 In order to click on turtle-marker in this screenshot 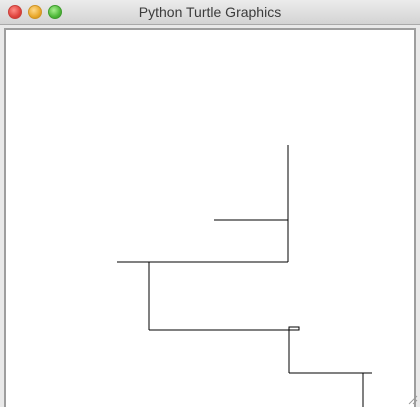, I will do `click(294, 328)`.